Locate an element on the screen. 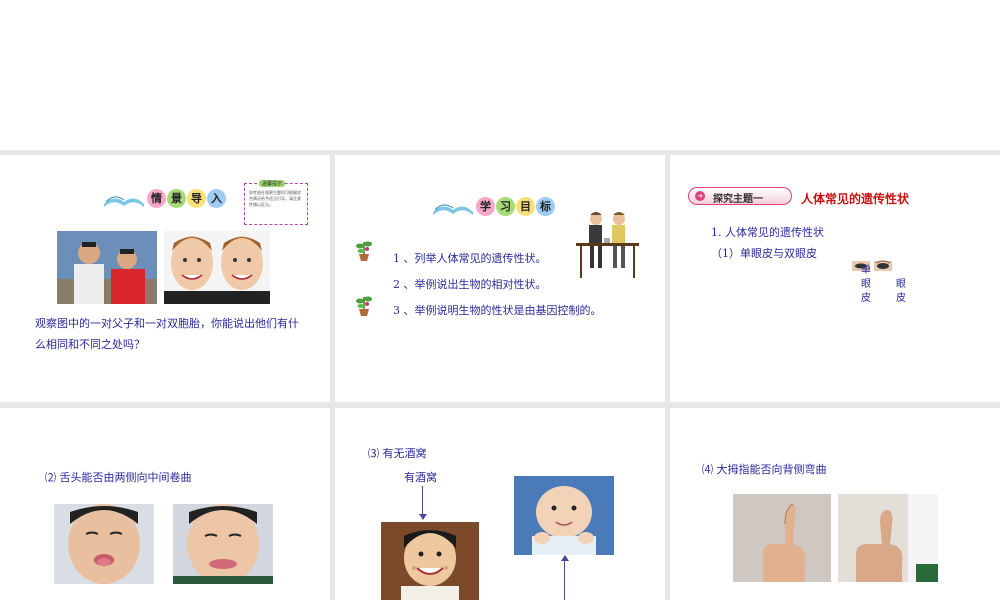  caption-thumb-bending: ⑷ 大拇指能否向背侧弯曲 is located at coordinates (764, 469).